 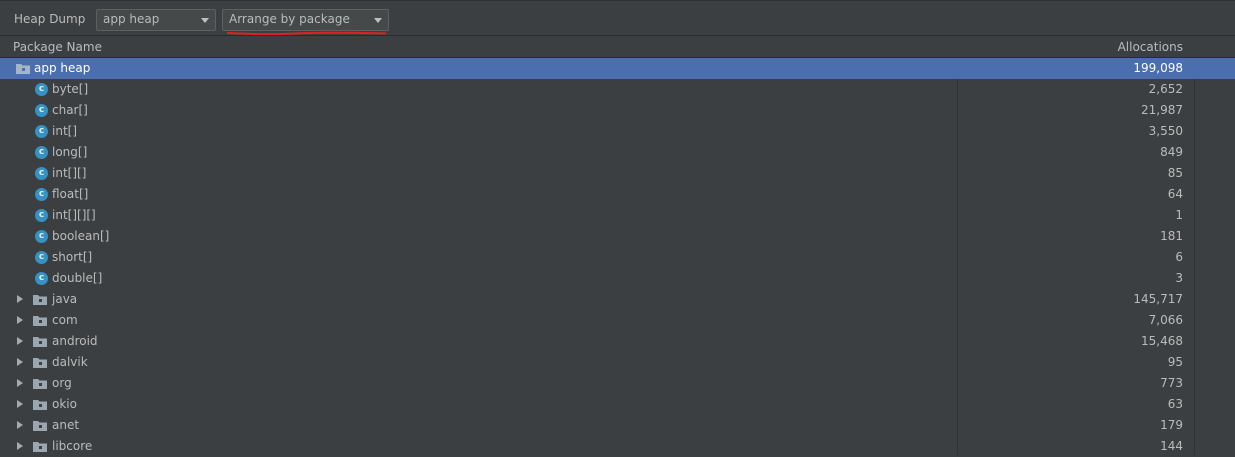 What do you see at coordinates (1171, 383) in the screenshot?
I see `row-count: 773` at bounding box center [1171, 383].